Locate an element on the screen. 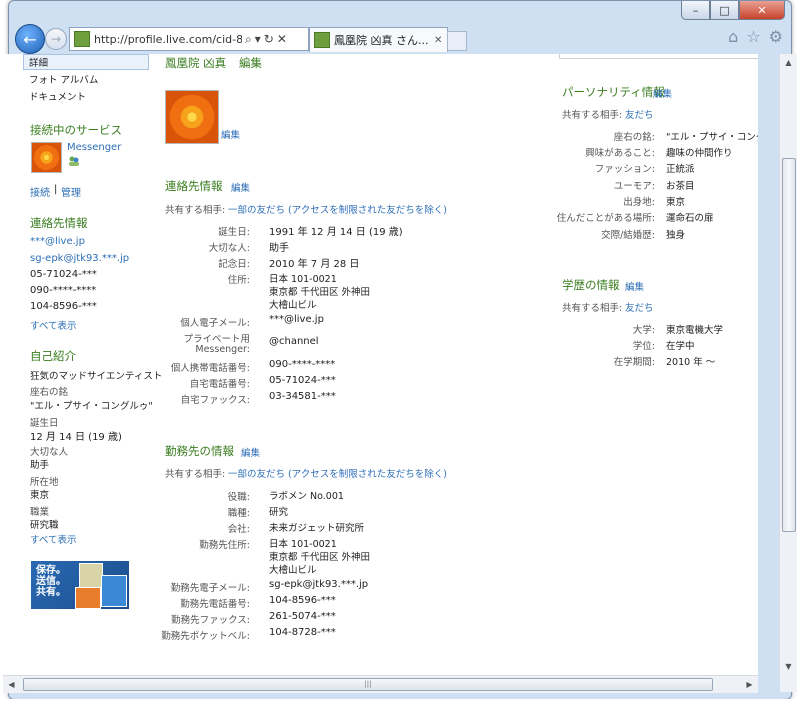  site-favicon-icon is located at coordinates (82, 39).